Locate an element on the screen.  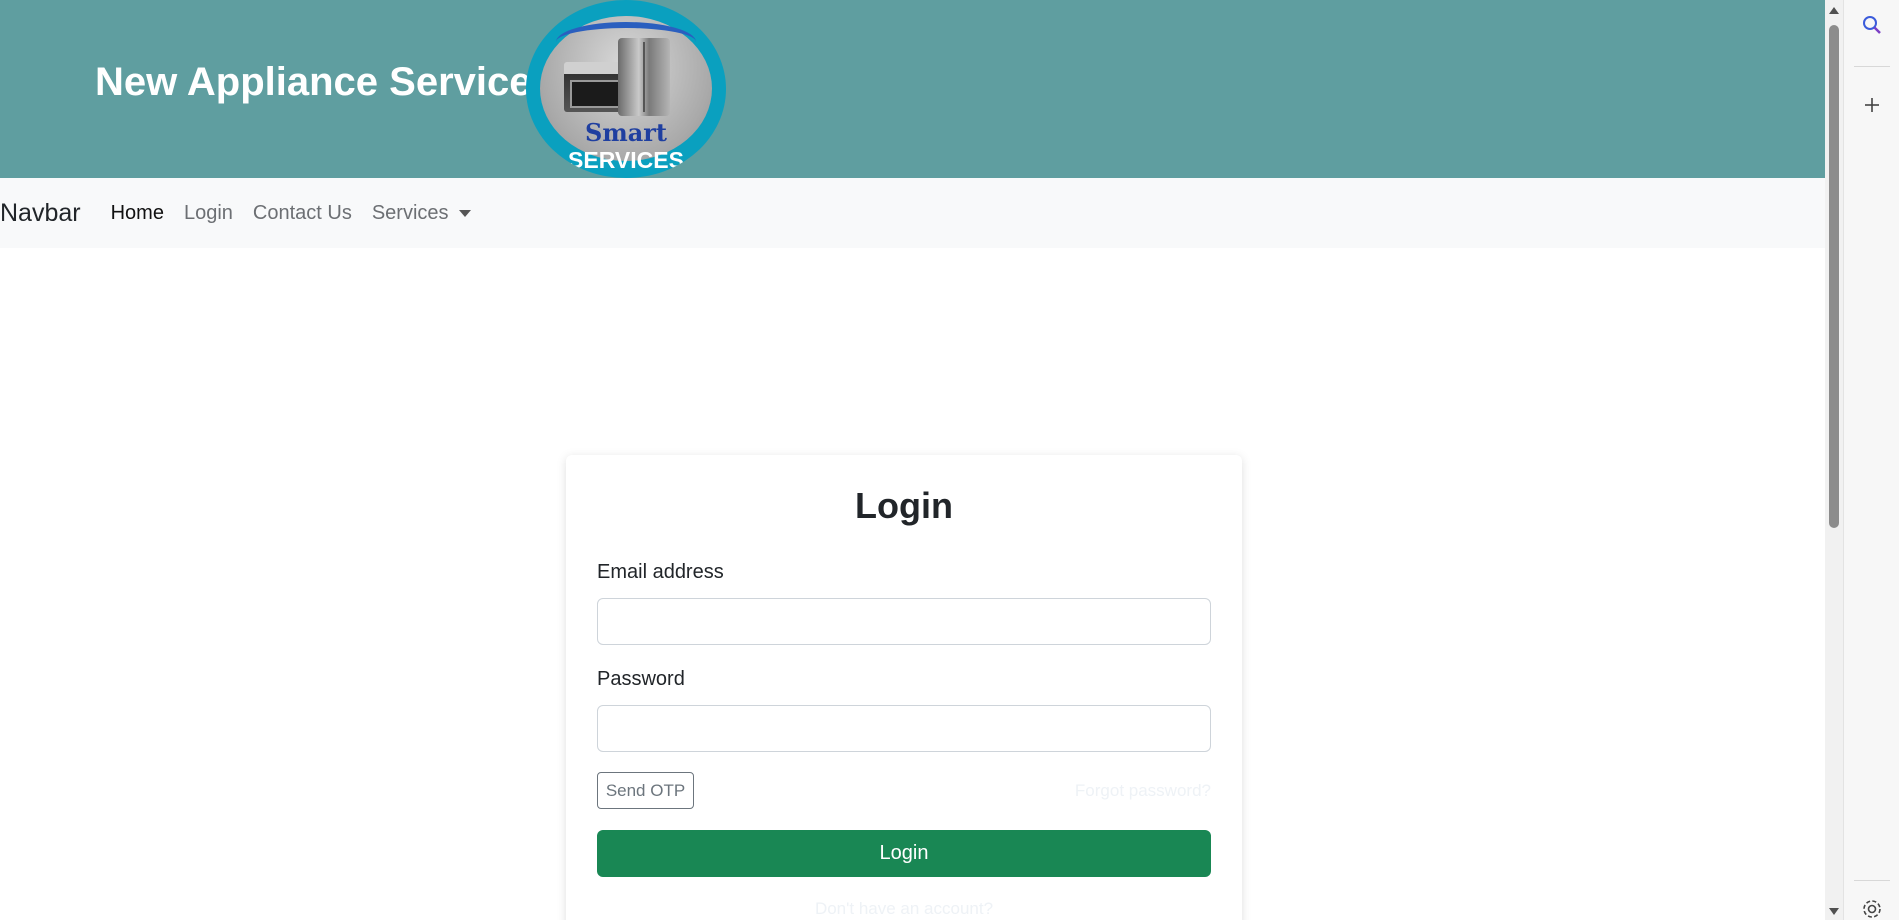
nav-link-home: Home is located at coordinates (137, 213).